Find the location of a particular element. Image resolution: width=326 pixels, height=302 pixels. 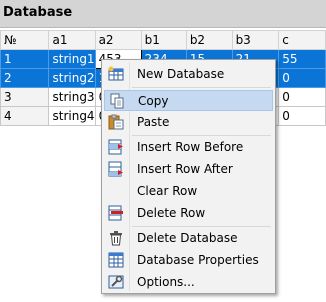

menu-item-insert-row-after: Insert Row After is located at coordinates (188, 169).